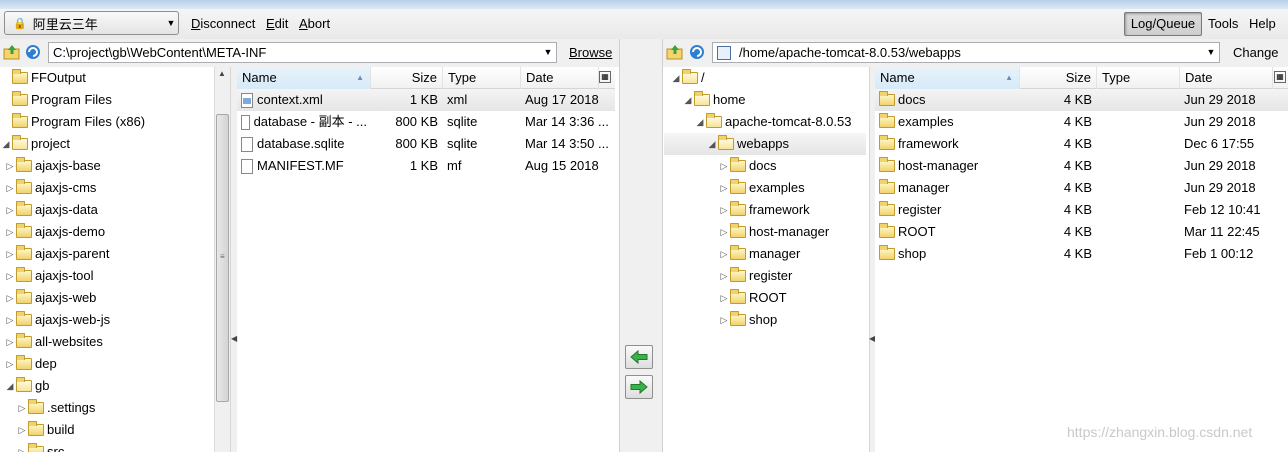 The width and height of the screenshot is (1288, 452). What do you see at coordinates (1163, 24) in the screenshot?
I see `log-queue-button: Log/Queue` at bounding box center [1163, 24].